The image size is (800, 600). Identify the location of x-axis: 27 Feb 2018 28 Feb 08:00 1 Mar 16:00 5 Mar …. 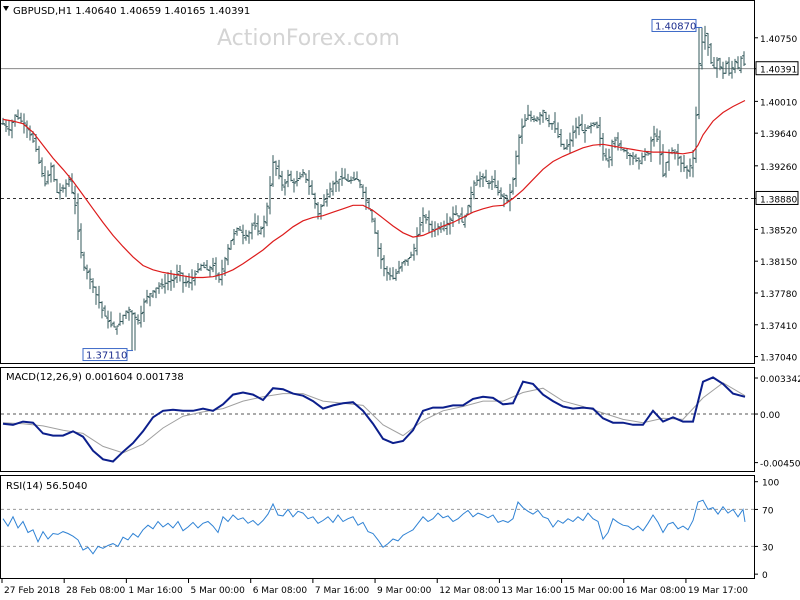
(374, 587).